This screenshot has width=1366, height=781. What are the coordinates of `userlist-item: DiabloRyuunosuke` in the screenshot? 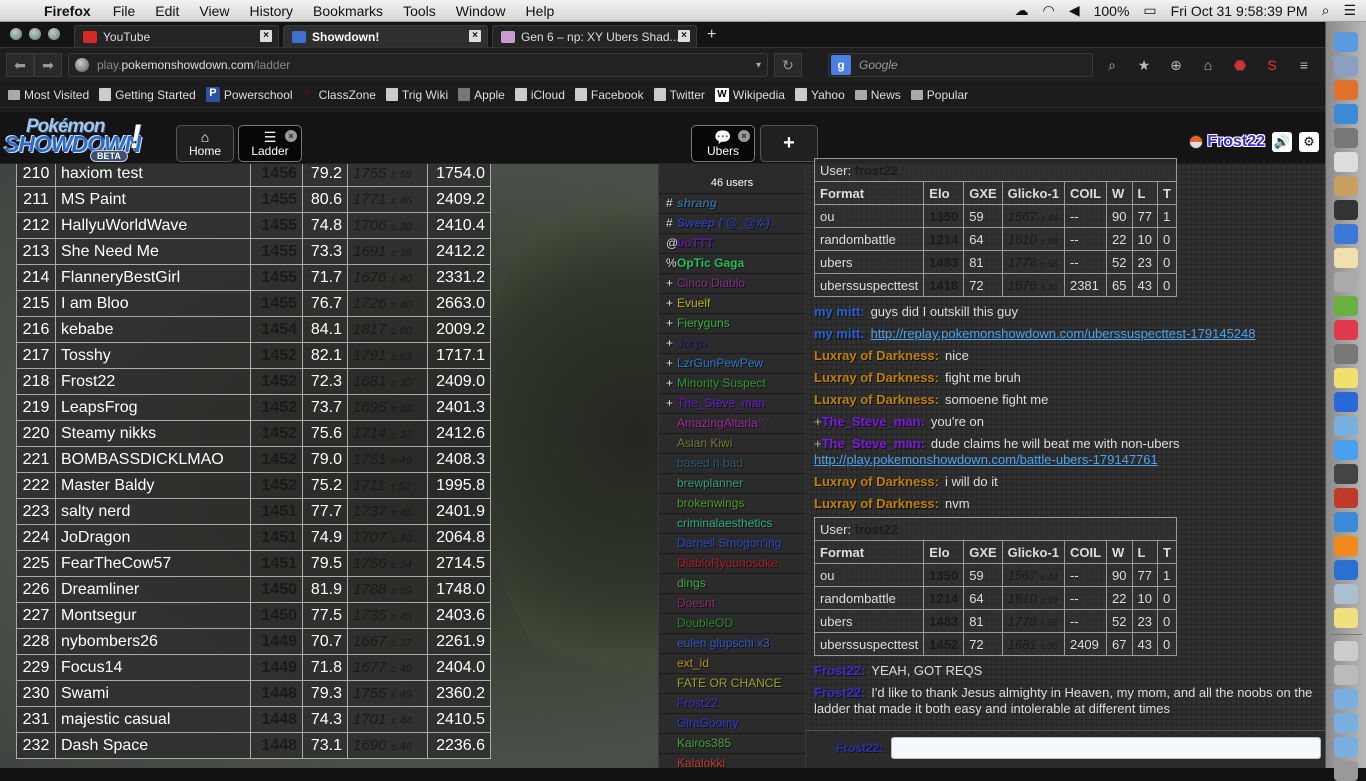 It's located at (732, 564).